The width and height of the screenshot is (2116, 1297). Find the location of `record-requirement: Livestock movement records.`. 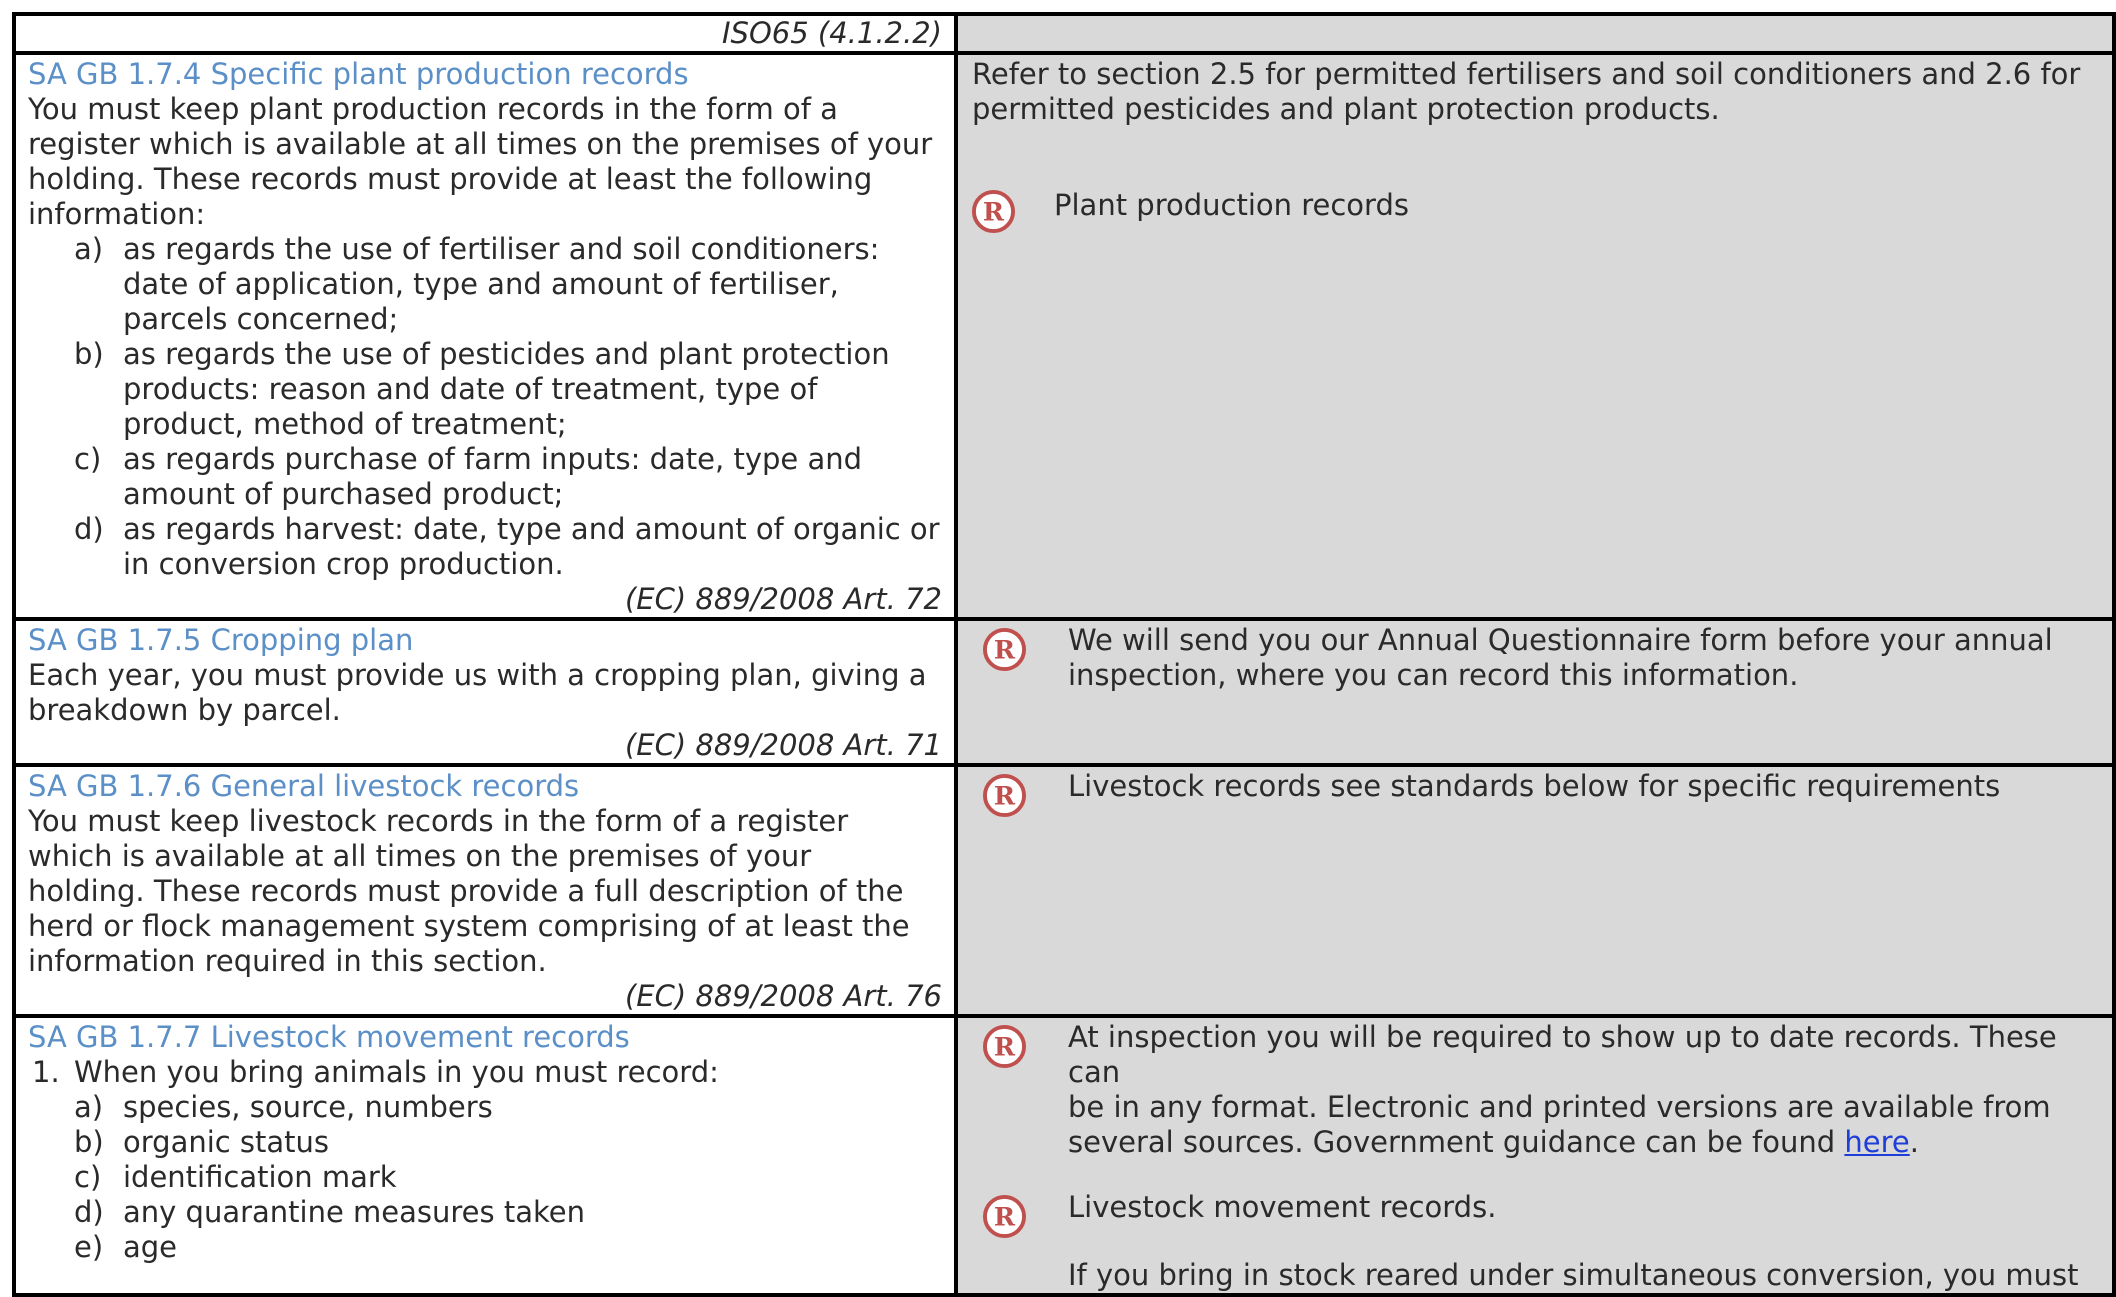

record-requirement: Livestock movement records. is located at coordinates (1535, 1215).